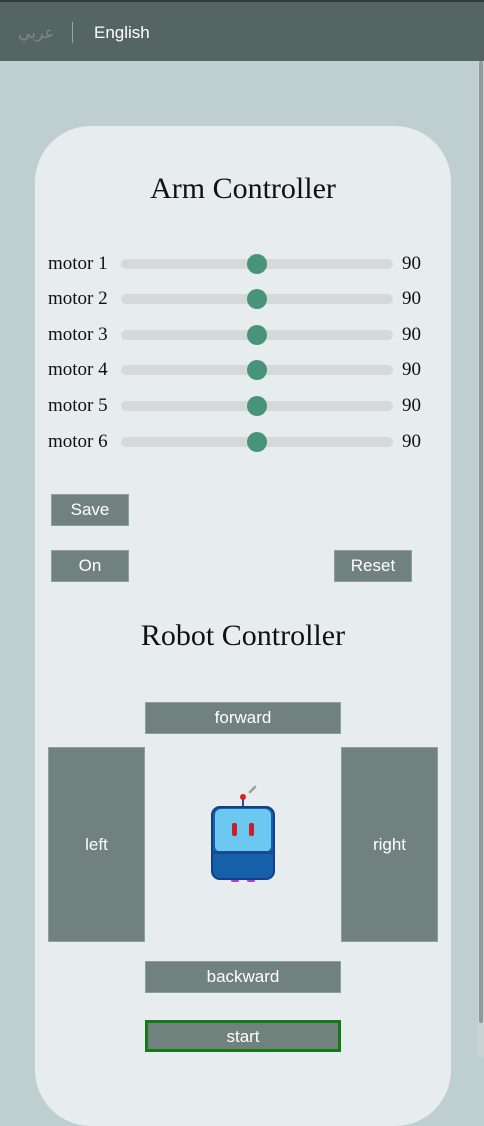 The image size is (484, 1126). I want to click on robot-icon, so click(243, 833).